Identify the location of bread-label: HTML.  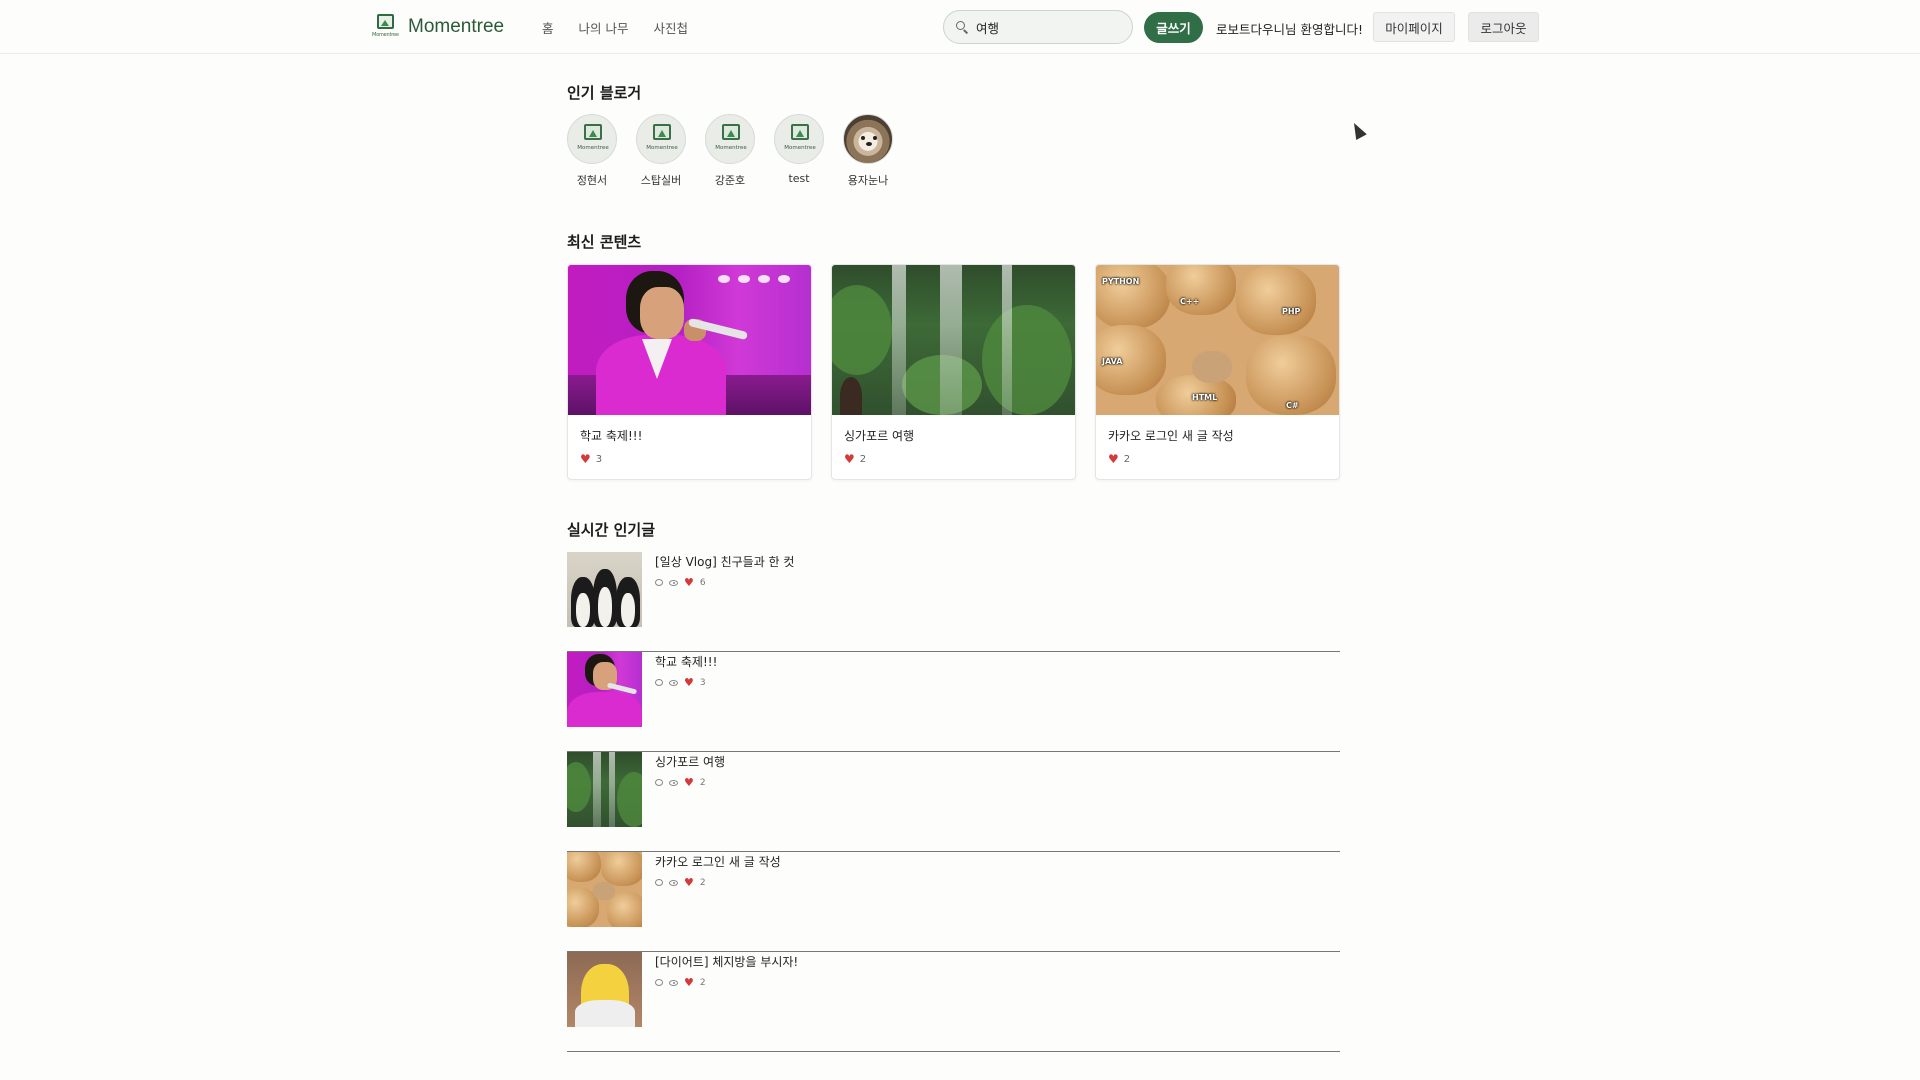
(1205, 397).